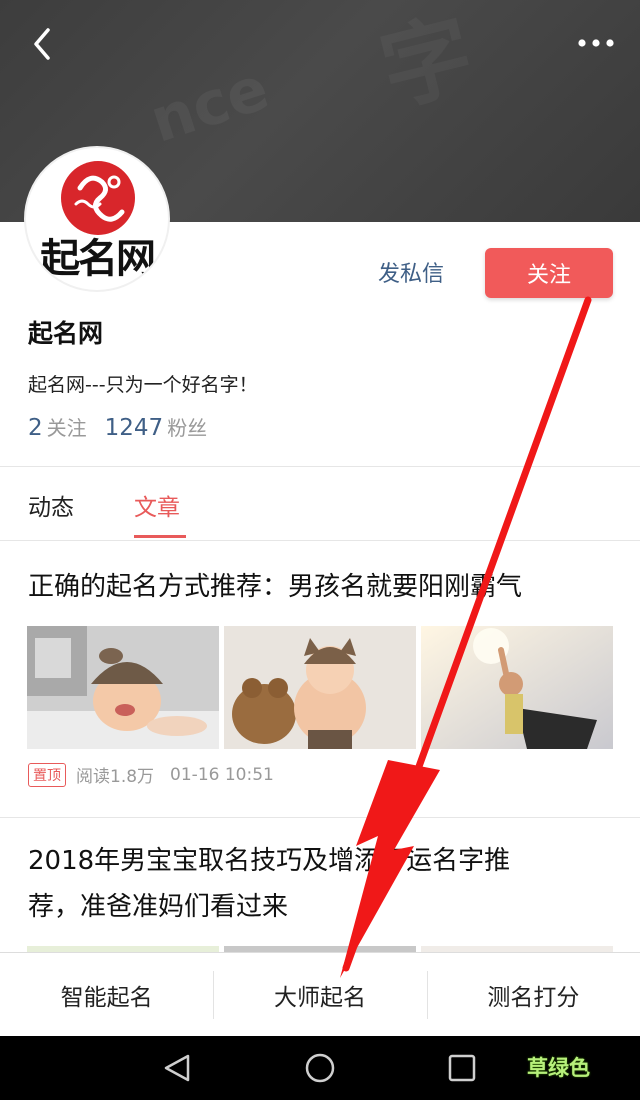  Describe the element at coordinates (269, 861) in the screenshot. I see `article-title-2-line1: 2018年男宝宝取名技巧及增添好运名字推` at that location.